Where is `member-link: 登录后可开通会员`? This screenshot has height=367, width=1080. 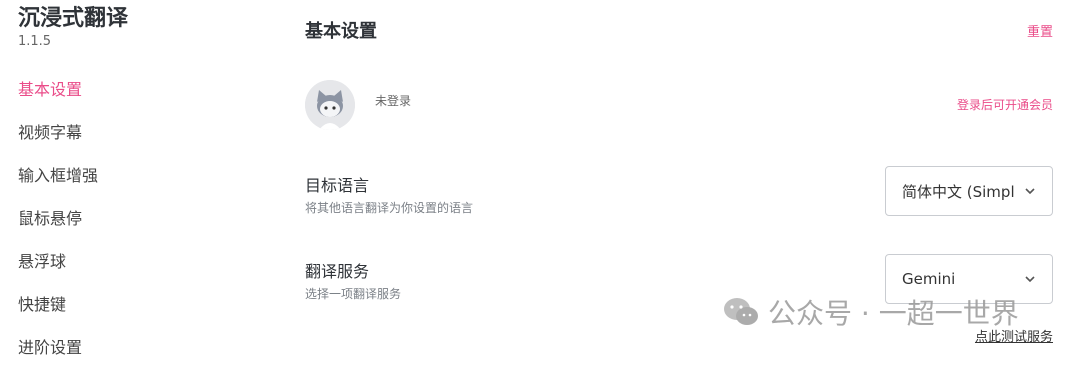 member-link: 登录后可开通会员 is located at coordinates (1005, 104).